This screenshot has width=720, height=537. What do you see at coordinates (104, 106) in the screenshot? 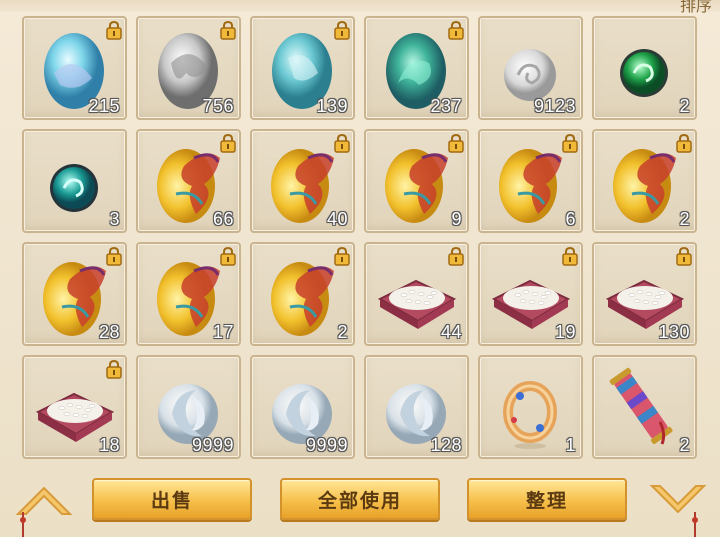
I see `item-count: 215` at bounding box center [104, 106].